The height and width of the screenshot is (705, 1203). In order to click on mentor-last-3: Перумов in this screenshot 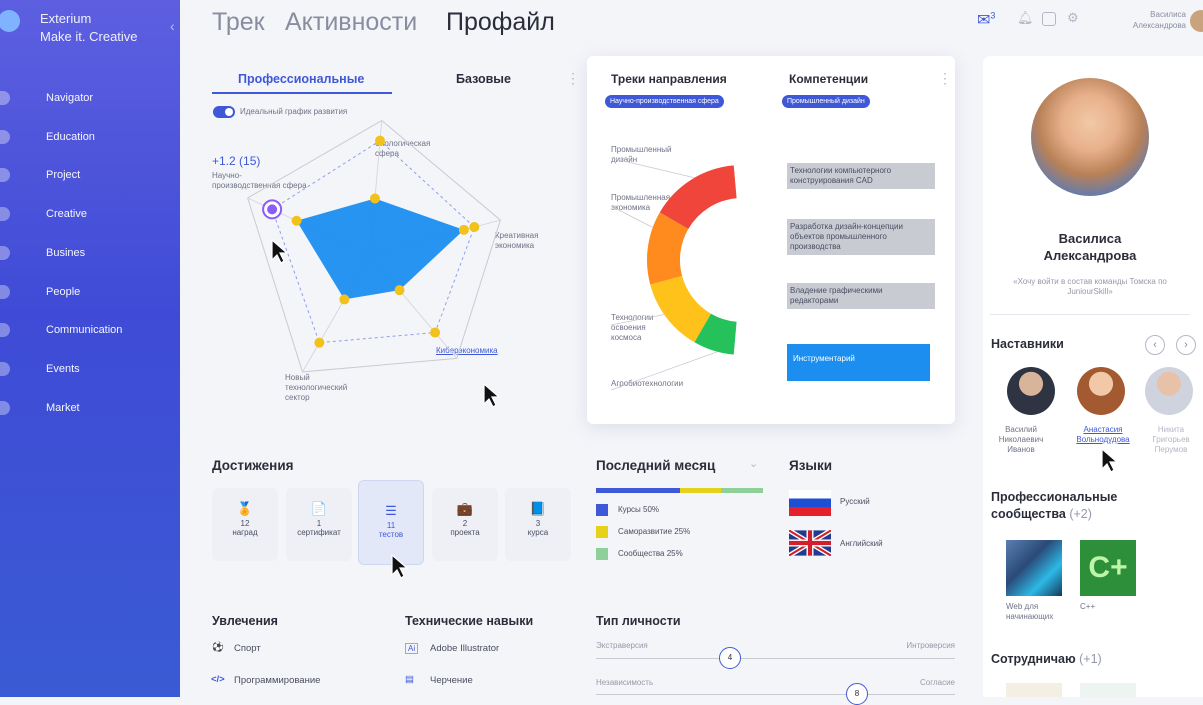, I will do `click(1171, 449)`.